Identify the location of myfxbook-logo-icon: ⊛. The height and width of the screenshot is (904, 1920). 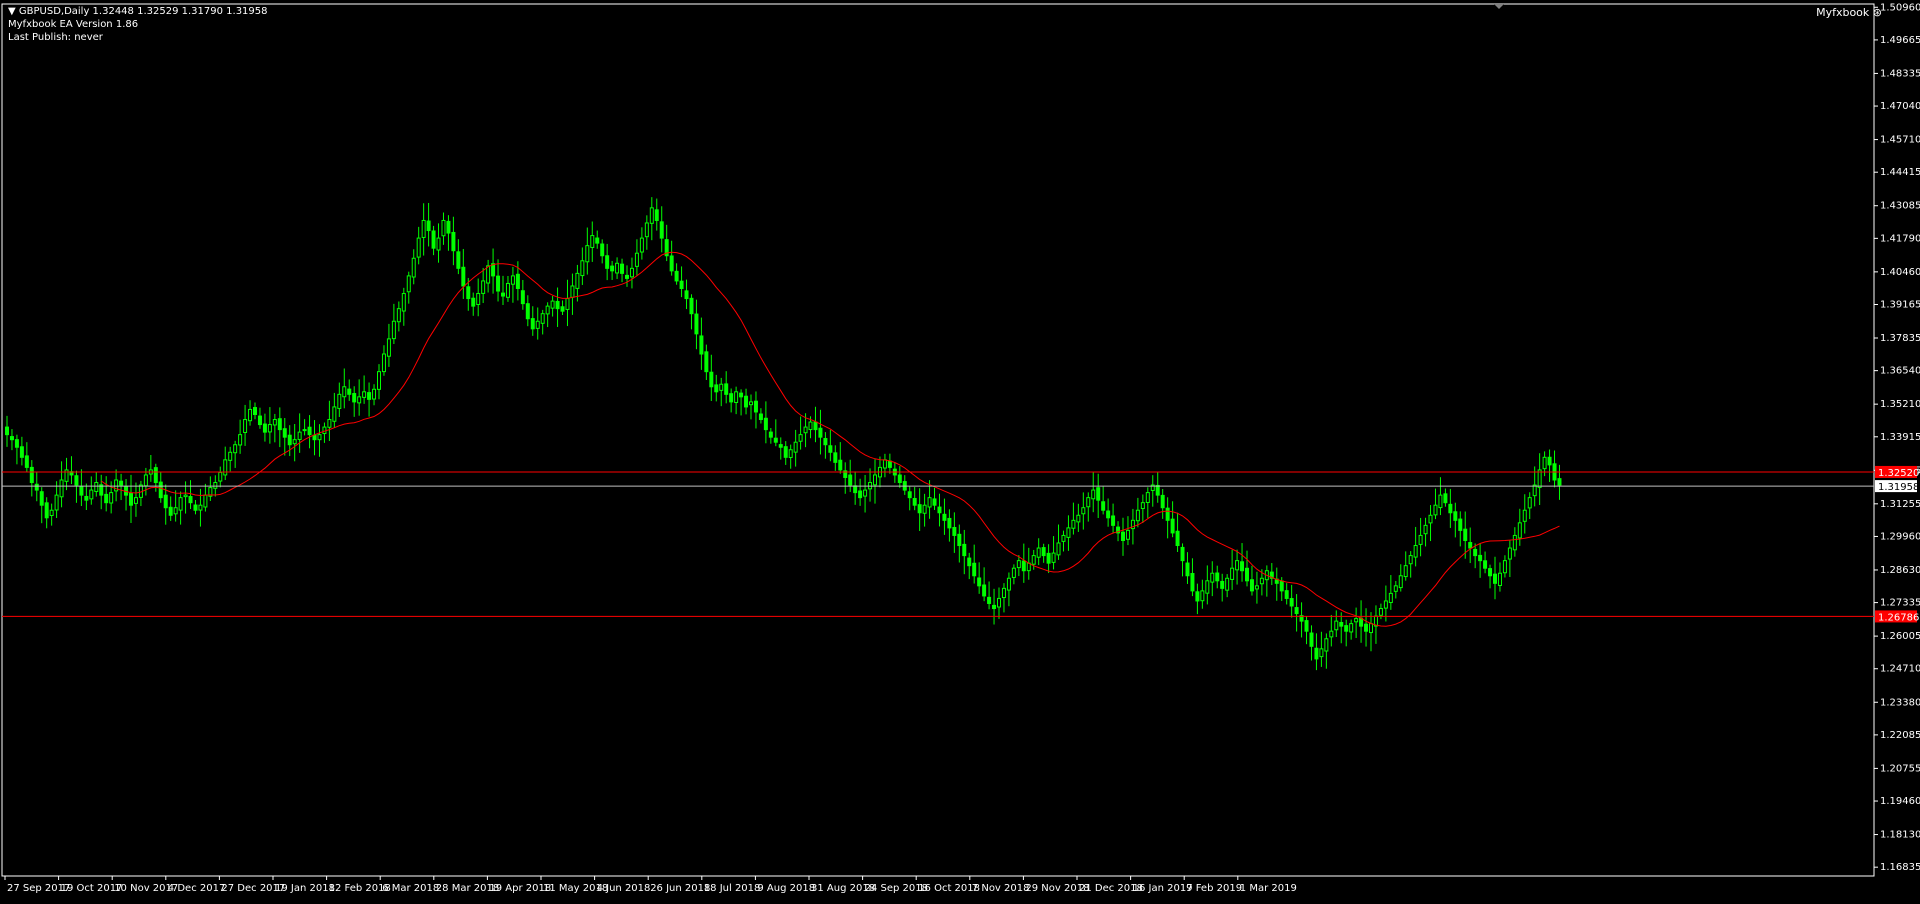
(1877, 12).